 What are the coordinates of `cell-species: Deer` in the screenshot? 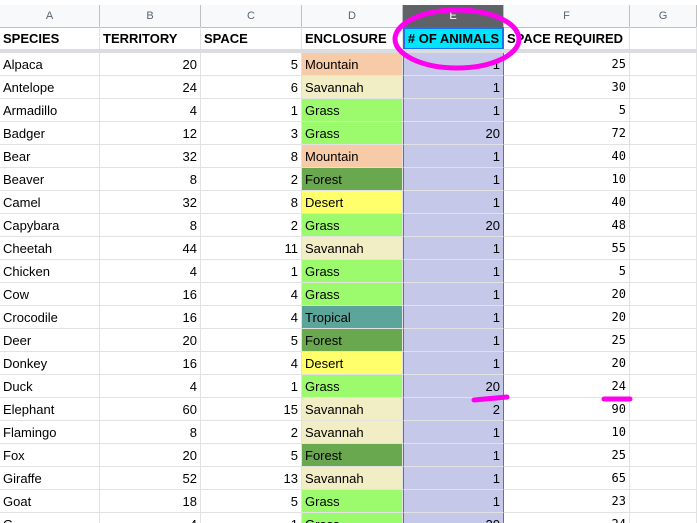 It's located at (50, 340).